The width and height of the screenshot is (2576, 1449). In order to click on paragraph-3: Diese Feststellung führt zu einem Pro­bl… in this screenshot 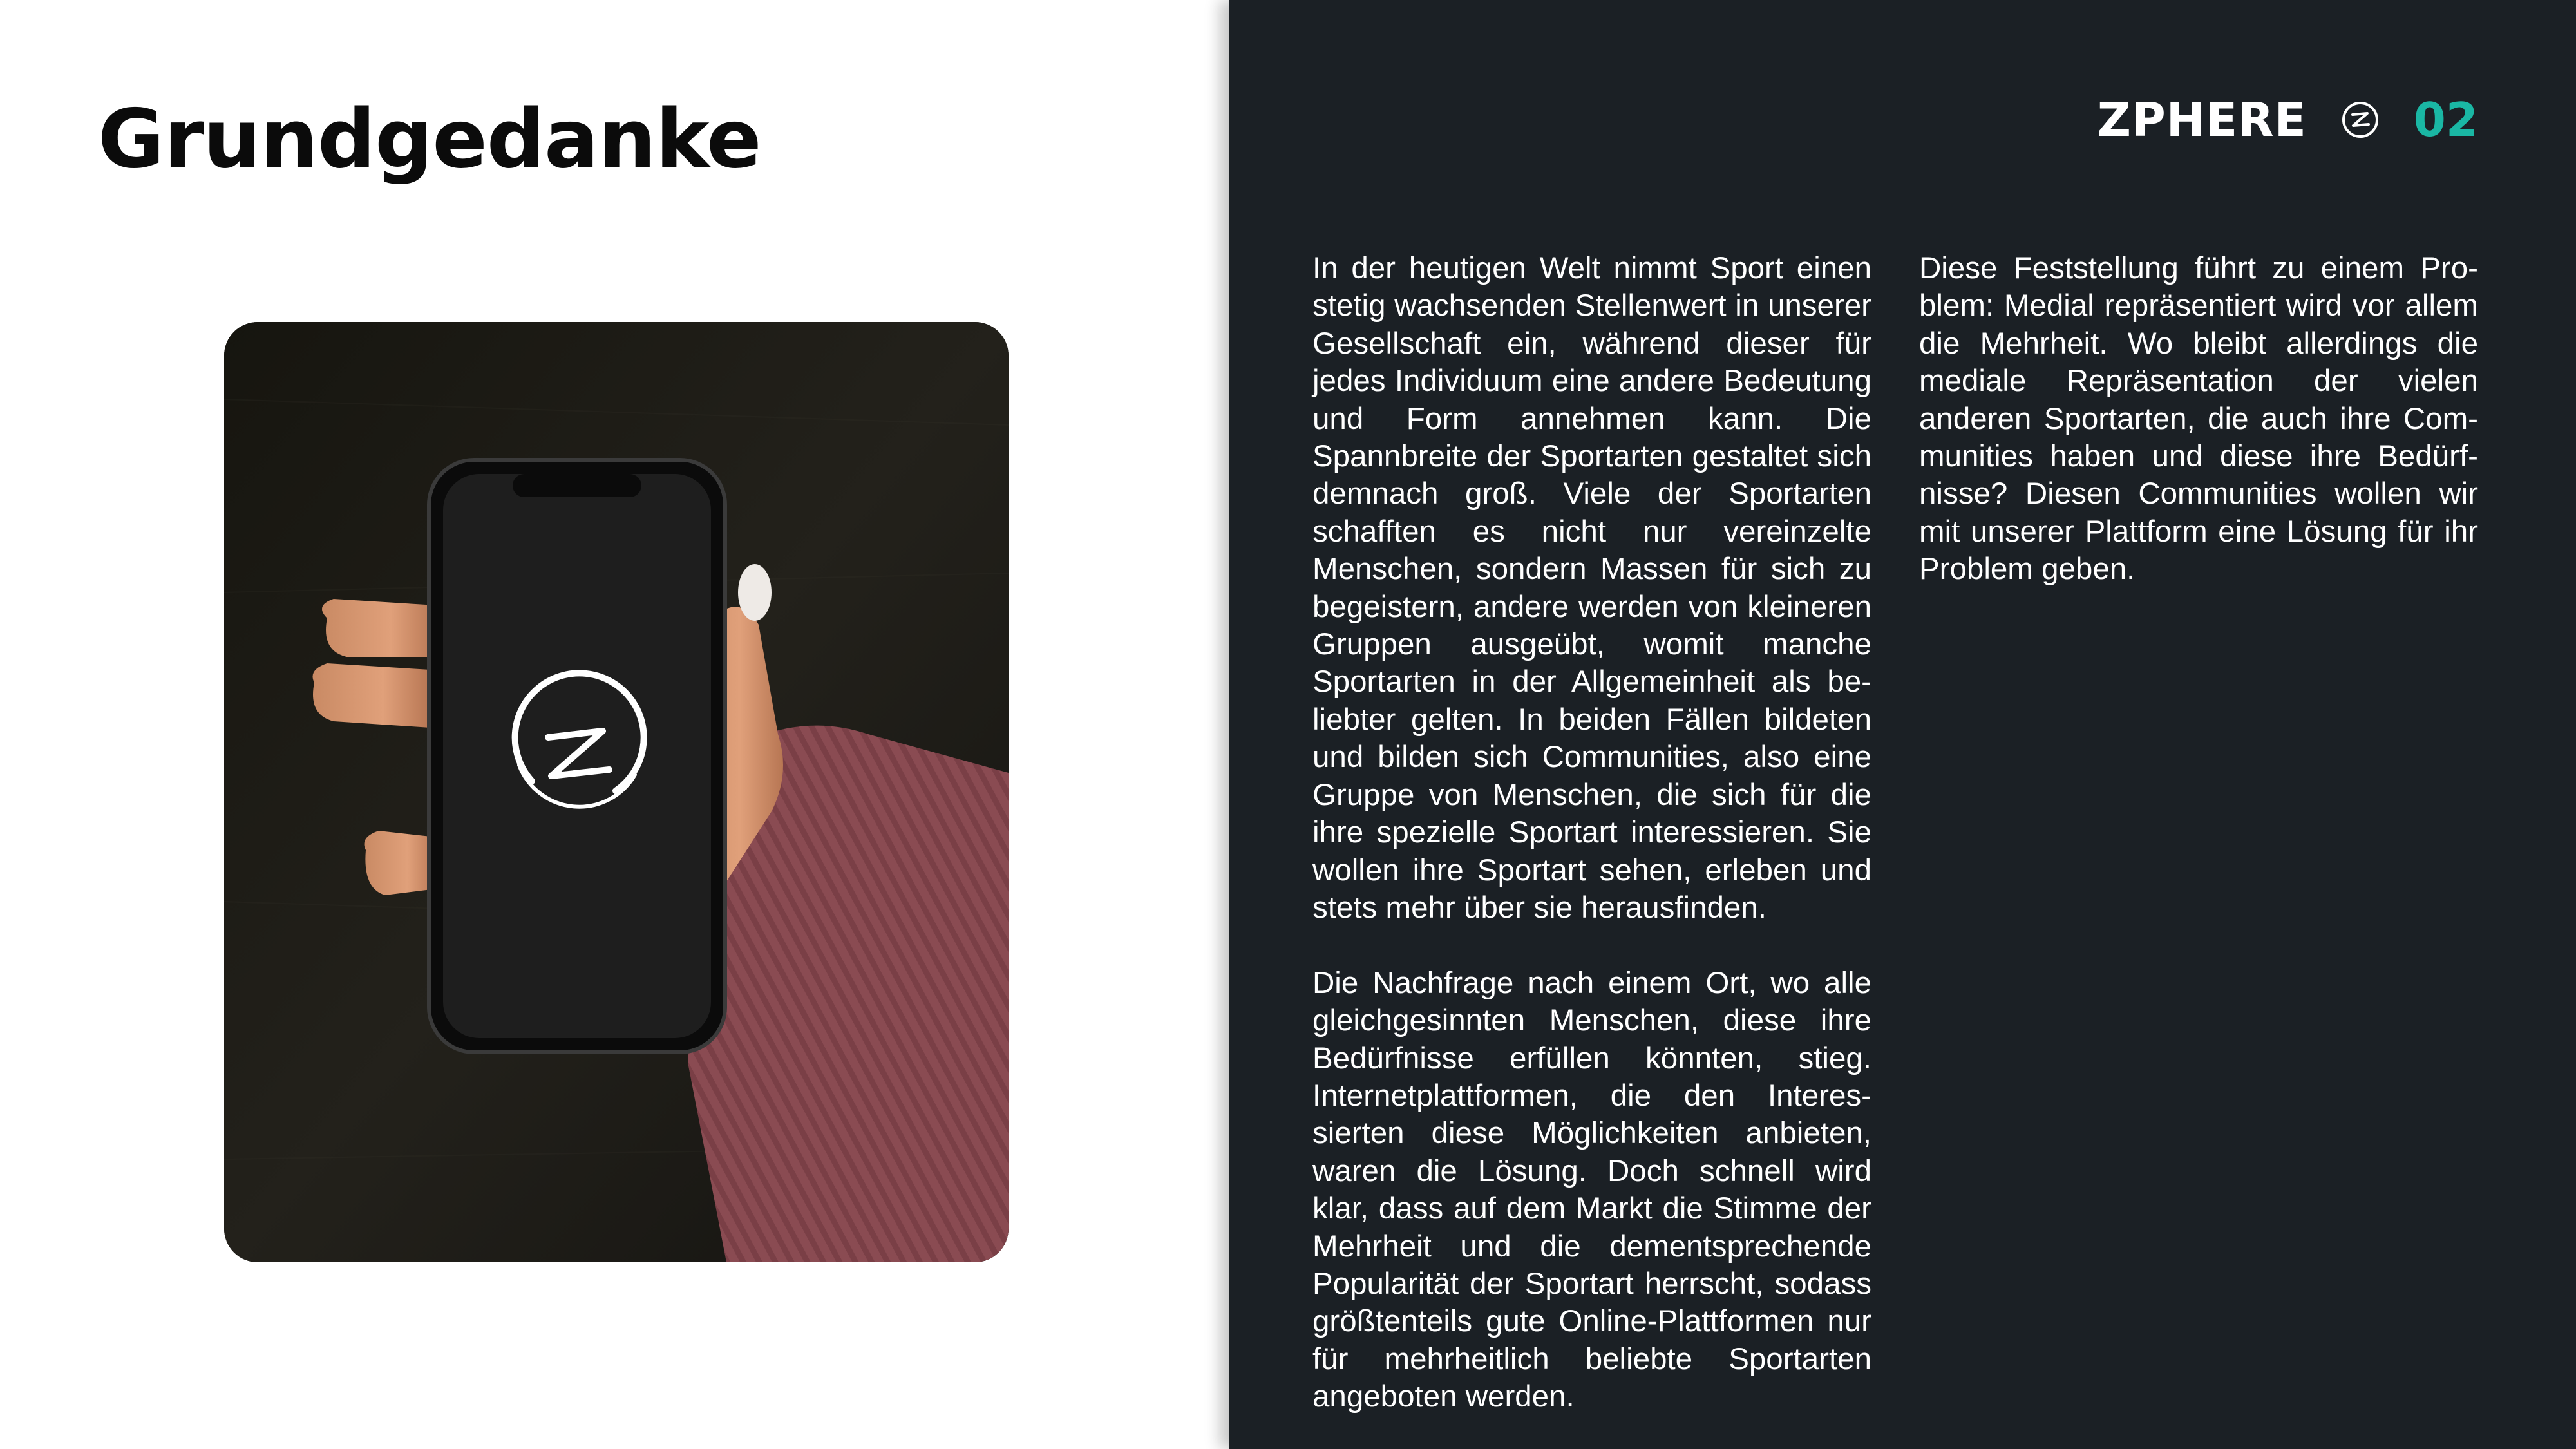, I will do `click(2198, 419)`.